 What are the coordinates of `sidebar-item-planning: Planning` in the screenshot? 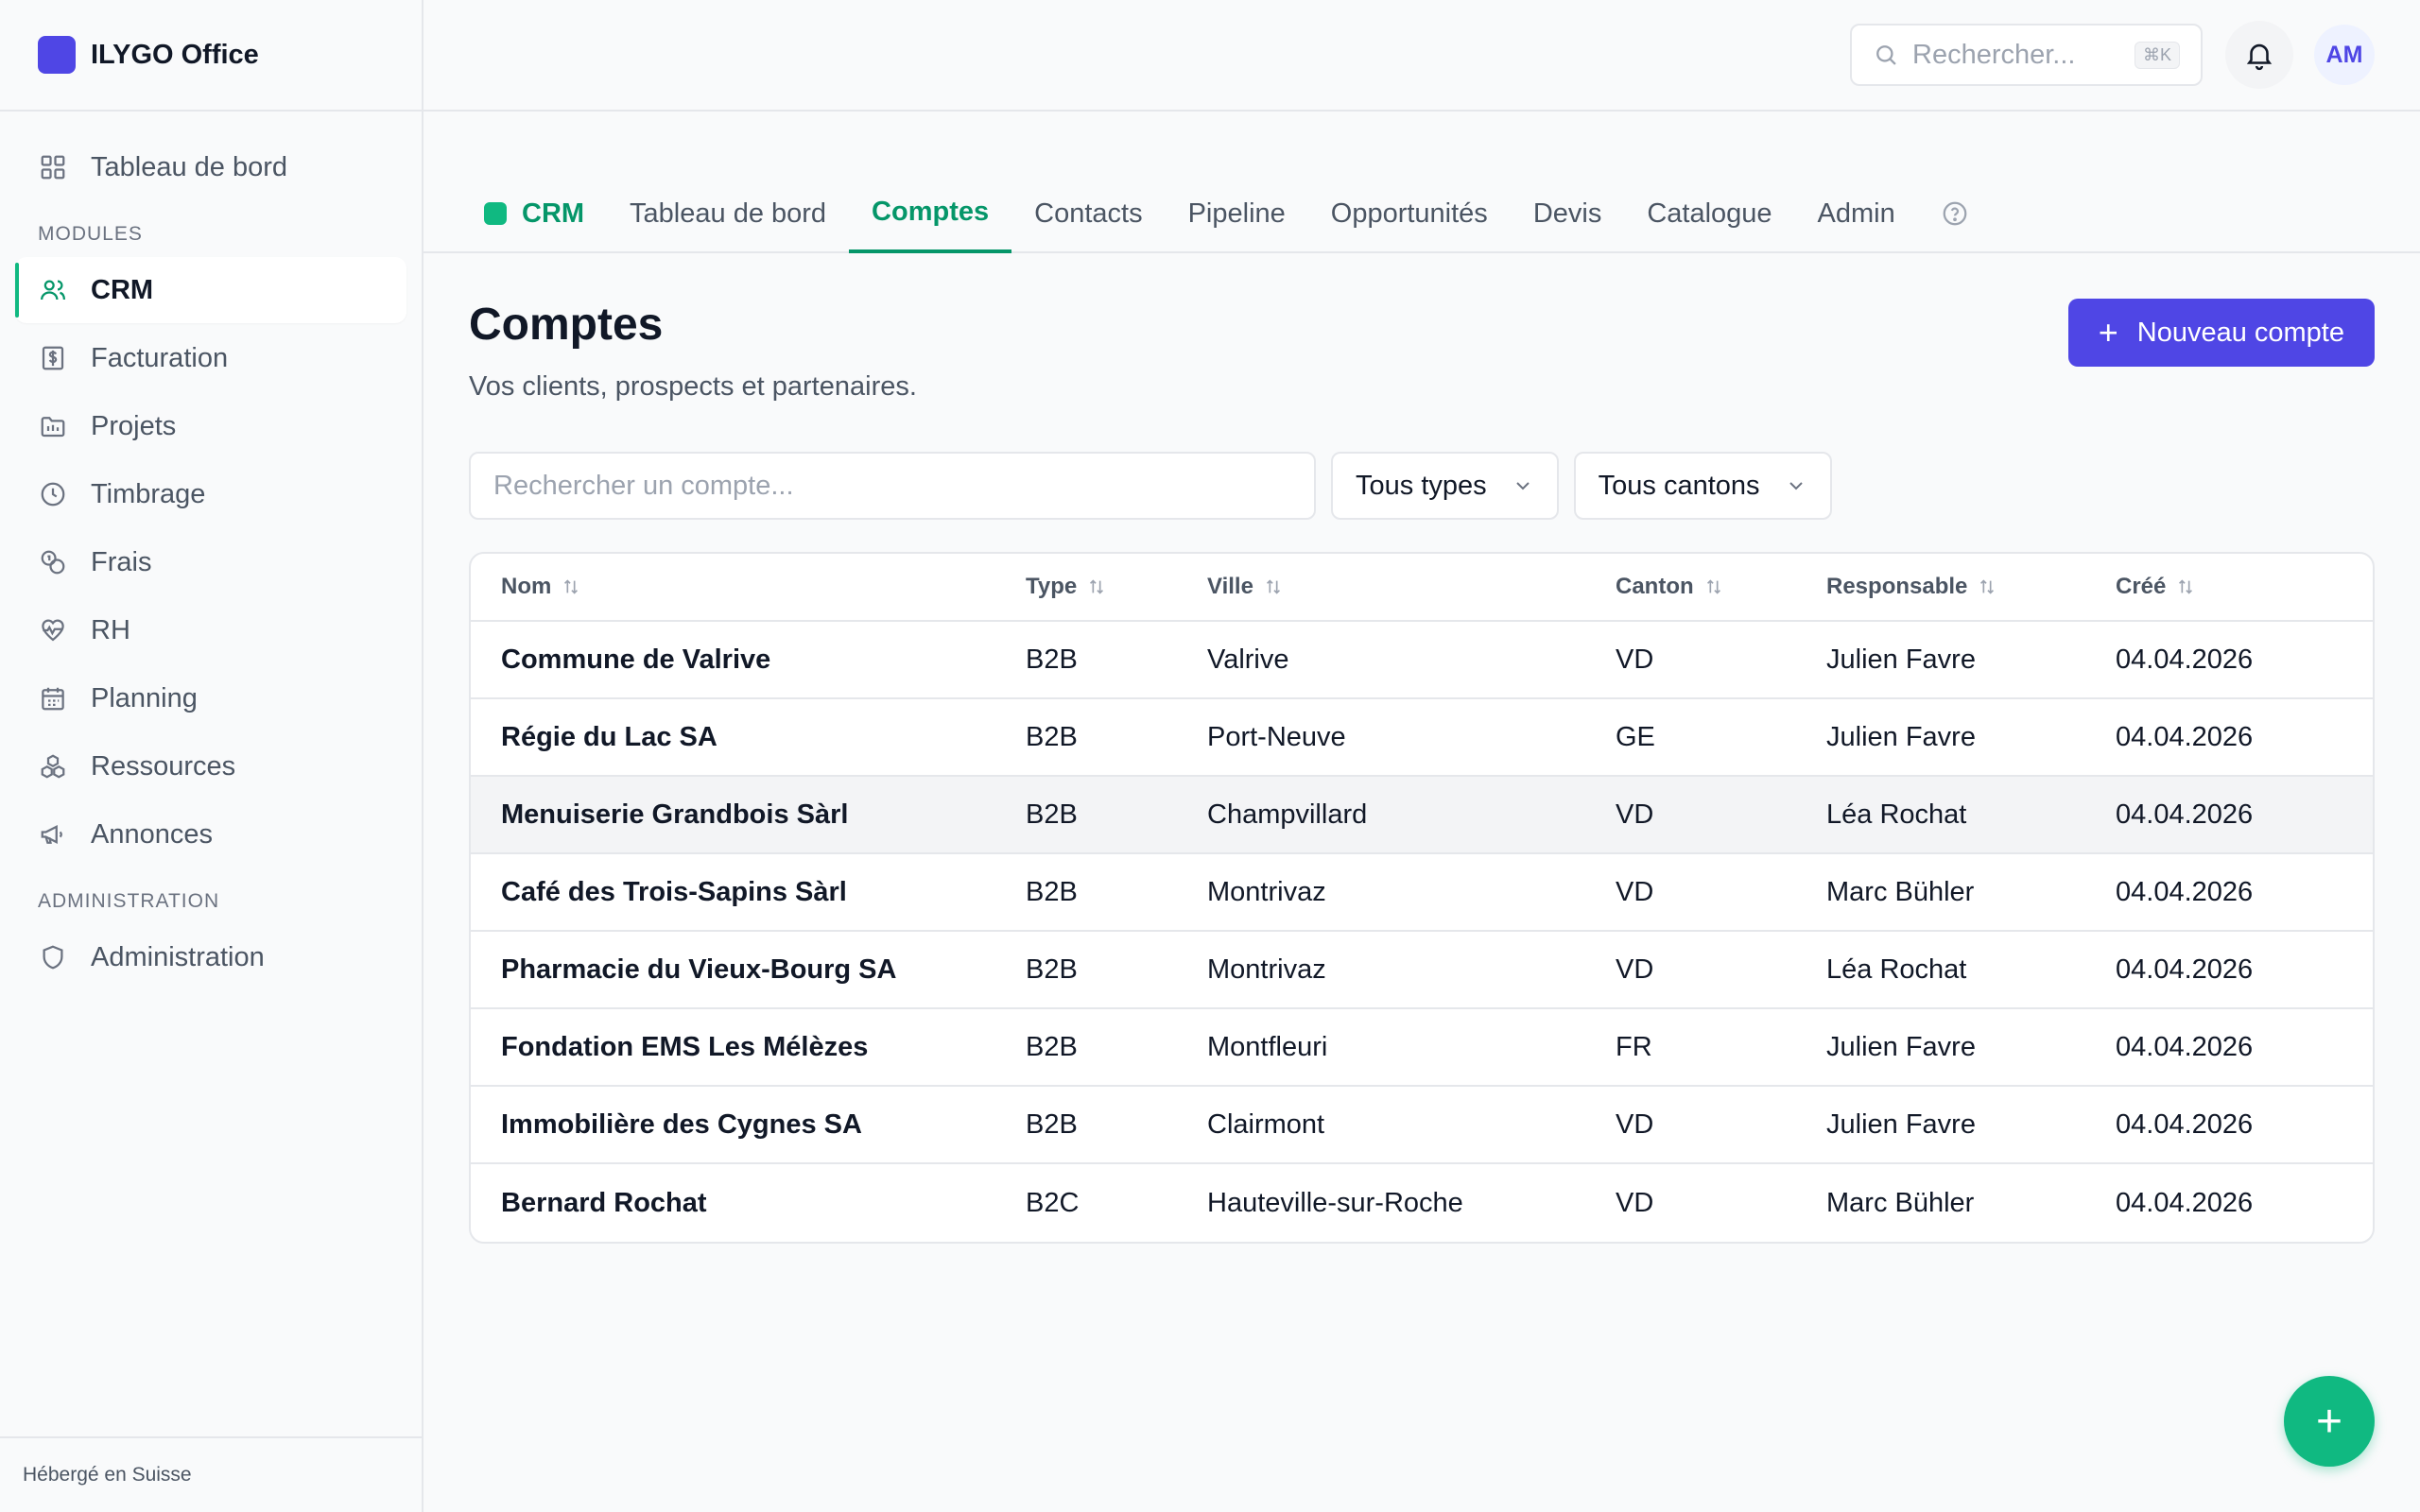 It's located at (210, 698).